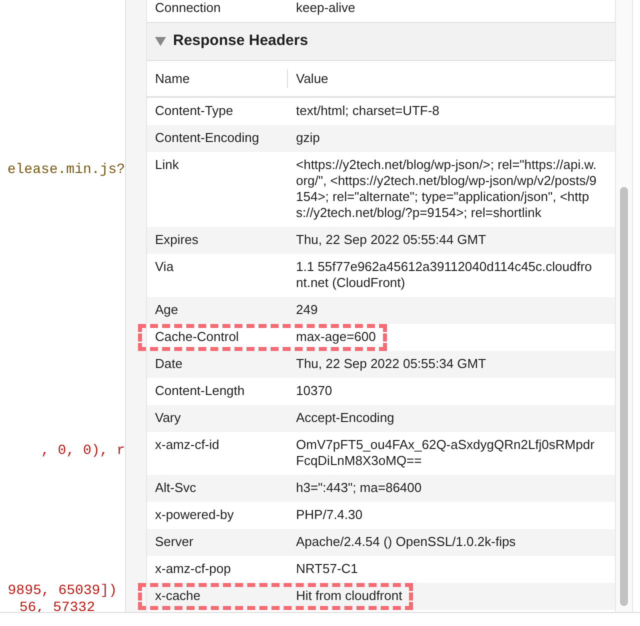 The image size is (640, 626). I want to click on header-value: keep-alive, so click(325, 8).